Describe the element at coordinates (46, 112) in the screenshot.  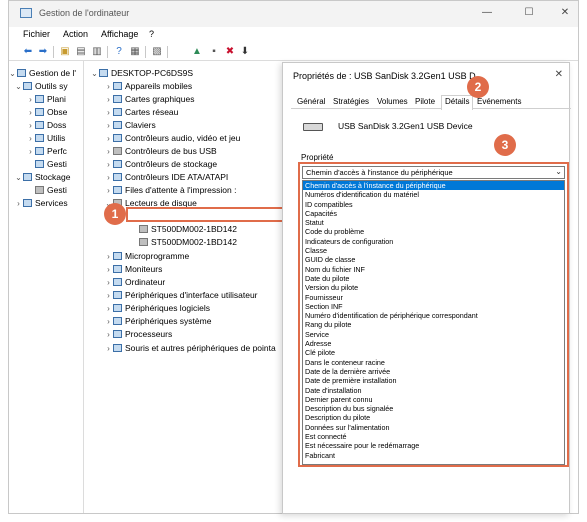
I see `tree-node: › Obse` at that location.